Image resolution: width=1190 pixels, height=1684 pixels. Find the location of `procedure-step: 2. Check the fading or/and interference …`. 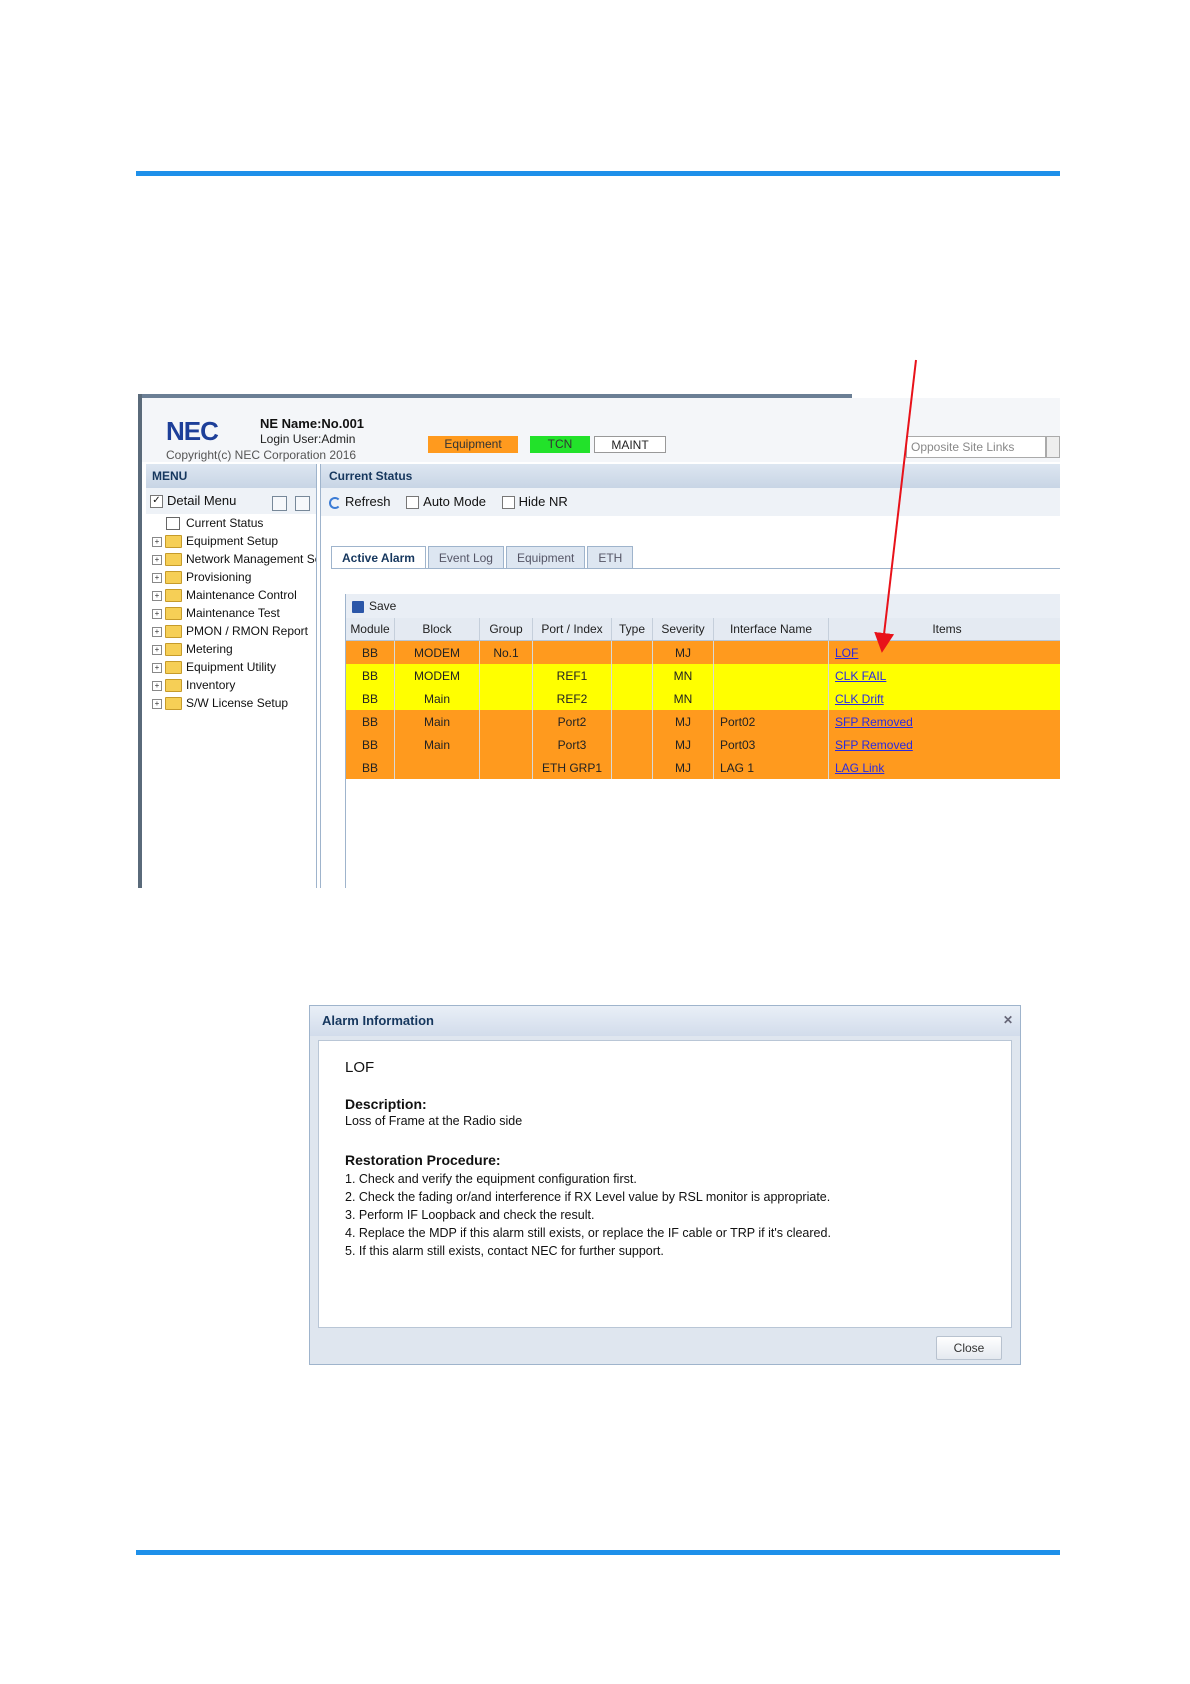

procedure-step: 2. Check the fading or/and interference … is located at coordinates (588, 1197).